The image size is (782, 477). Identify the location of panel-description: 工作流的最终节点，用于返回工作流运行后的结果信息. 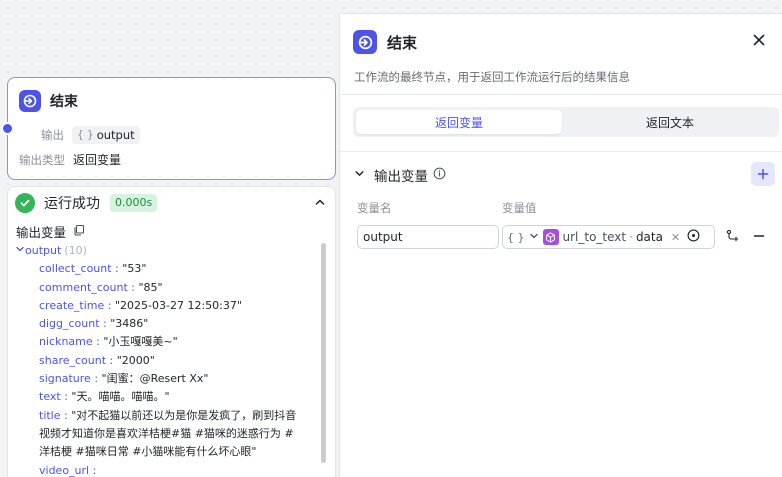
(492, 77).